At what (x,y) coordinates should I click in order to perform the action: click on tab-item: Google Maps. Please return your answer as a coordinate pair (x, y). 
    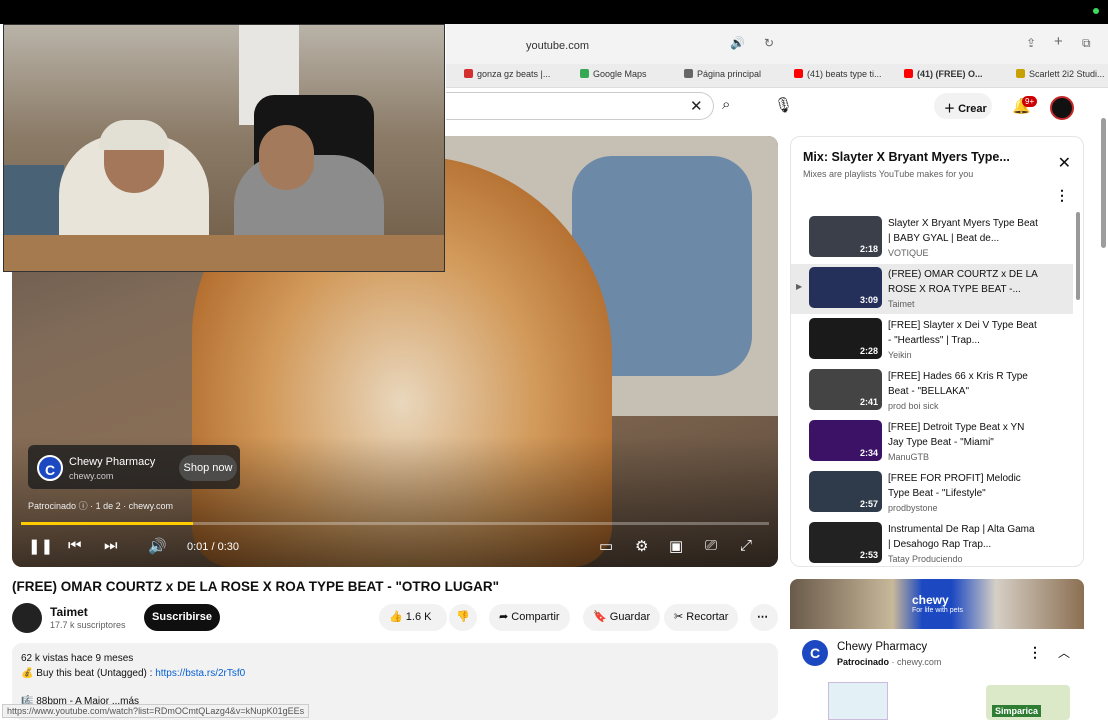
    Looking at the image, I should click on (613, 74).